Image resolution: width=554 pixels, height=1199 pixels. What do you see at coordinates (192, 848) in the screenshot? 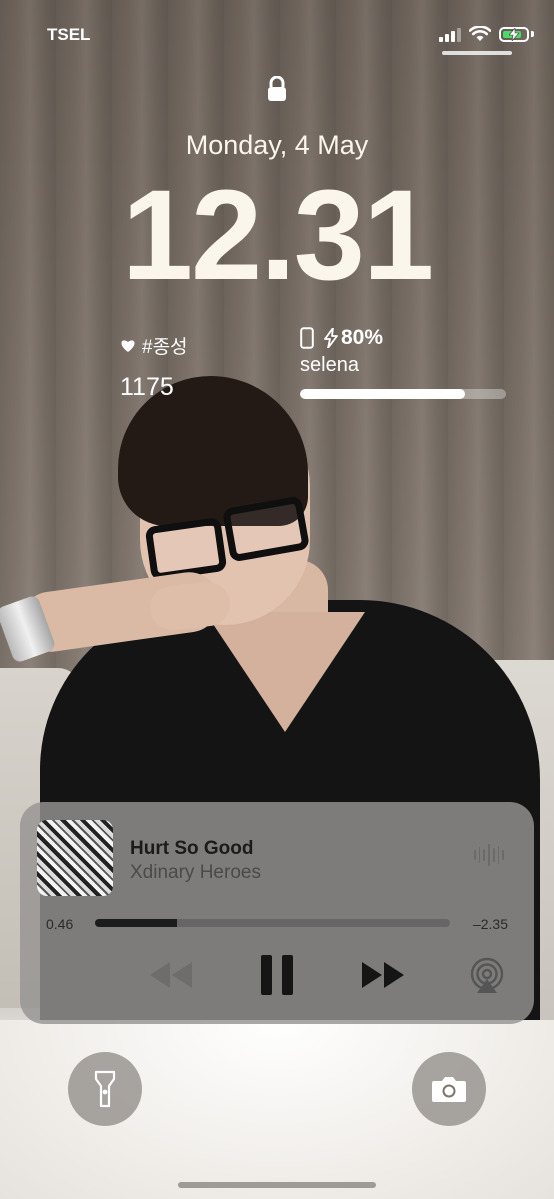
I see `track-title: Hurt So Good` at bounding box center [192, 848].